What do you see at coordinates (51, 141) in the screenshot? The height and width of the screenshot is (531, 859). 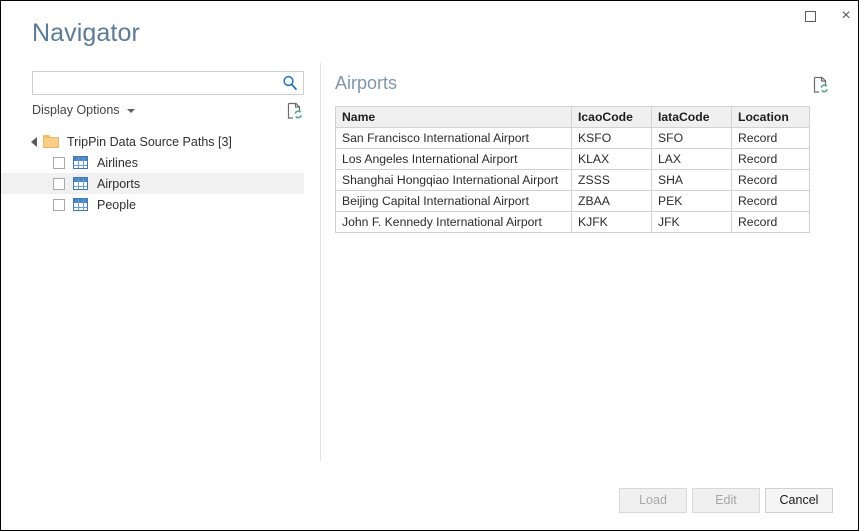 I see `folder-icon` at bounding box center [51, 141].